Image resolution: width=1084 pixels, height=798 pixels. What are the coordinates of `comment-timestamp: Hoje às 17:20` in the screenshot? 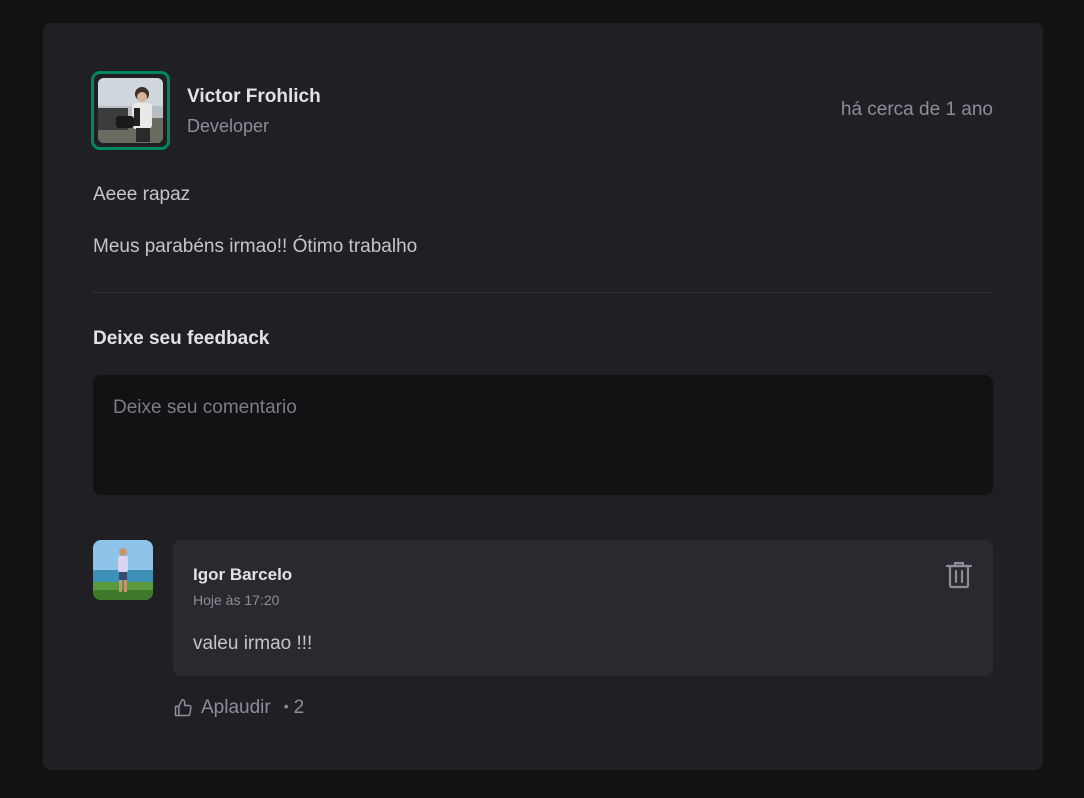 It's located at (236, 600).